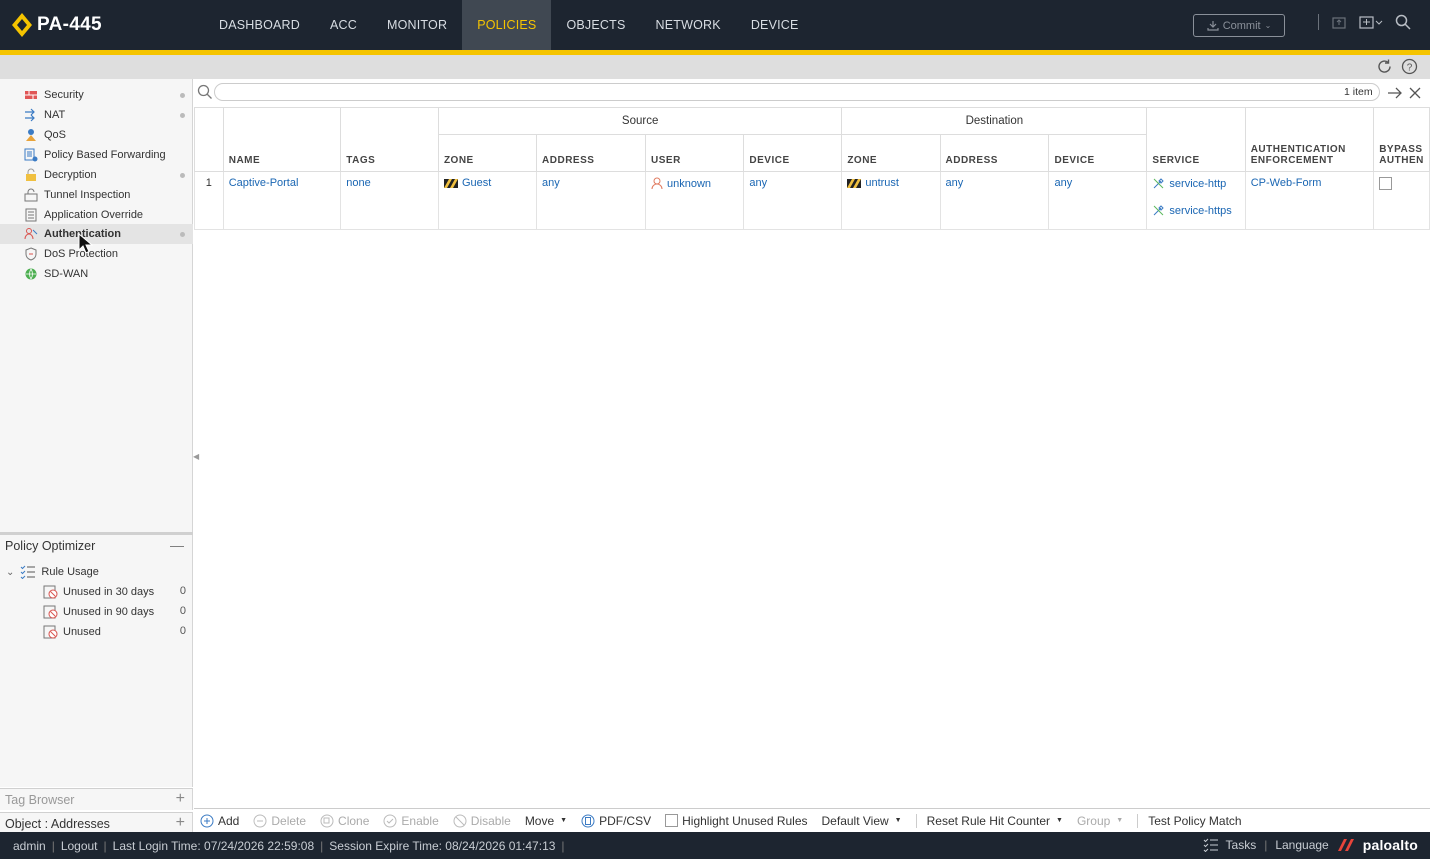 The height and width of the screenshot is (859, 1430). What do you see at coordinates (1196, 200) in the screenshot?
I see `service-cell: service-http service-https` at bounding box center [1196, 200].